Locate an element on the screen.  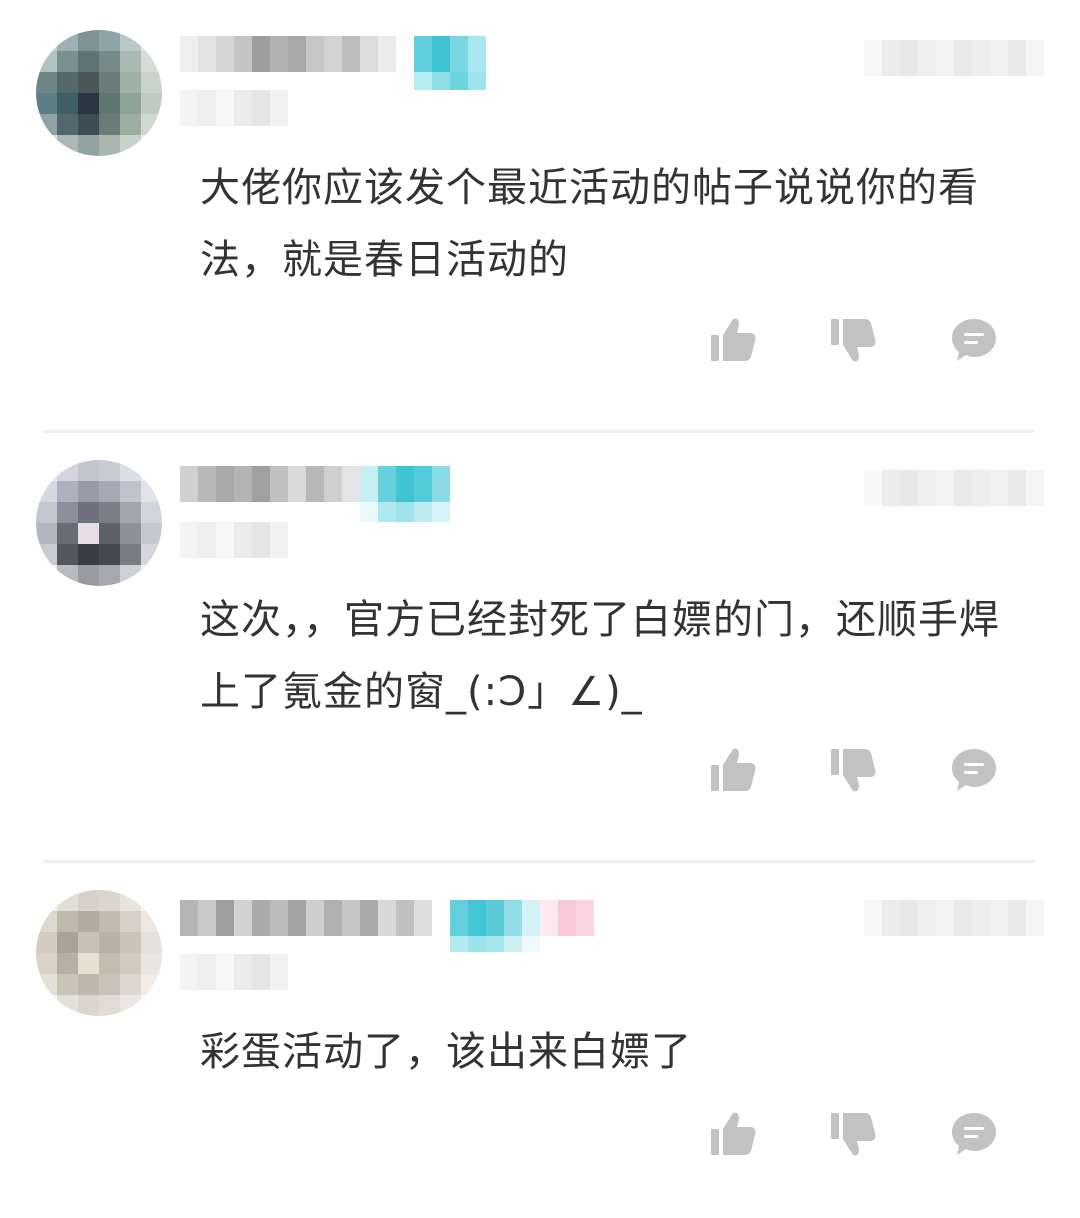
comment-text: 大佬你应该发个最近活动的帖子说说你的看法，就是春日活动的 is located at coordinates (589, 224).